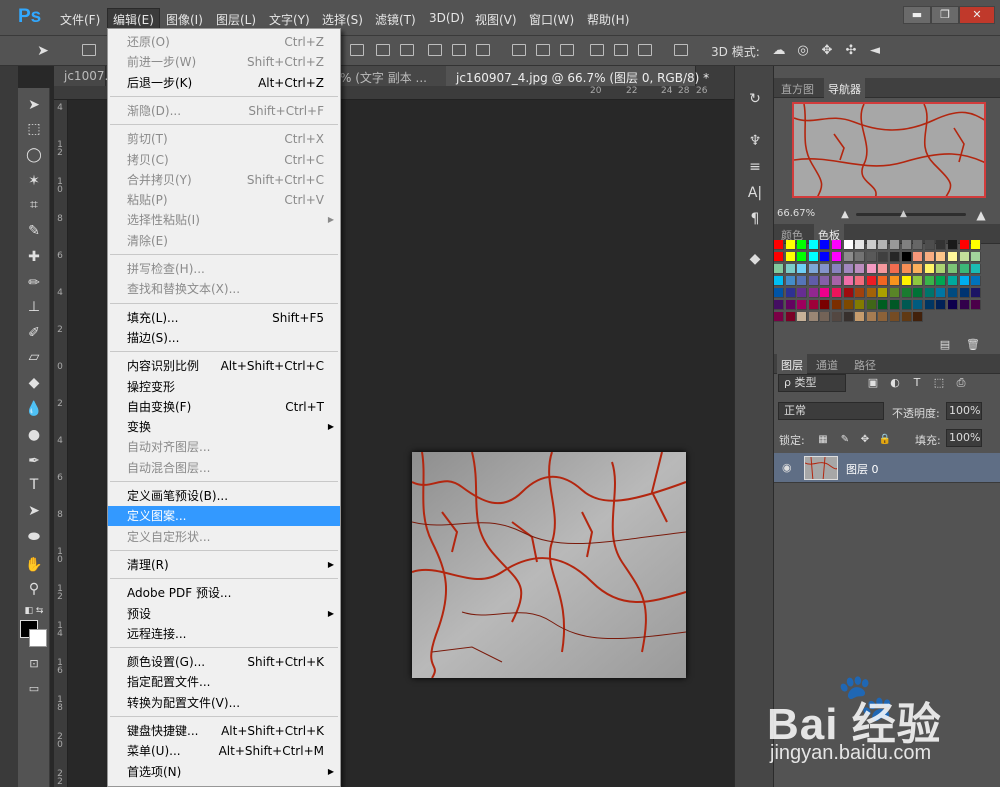 Image resolution: width=1000 pixels, height=787 pixels. Describe the element at coordinates (224, 427) in the screenshot. I see `edit-menu-item: 变换 ▶` at that location.